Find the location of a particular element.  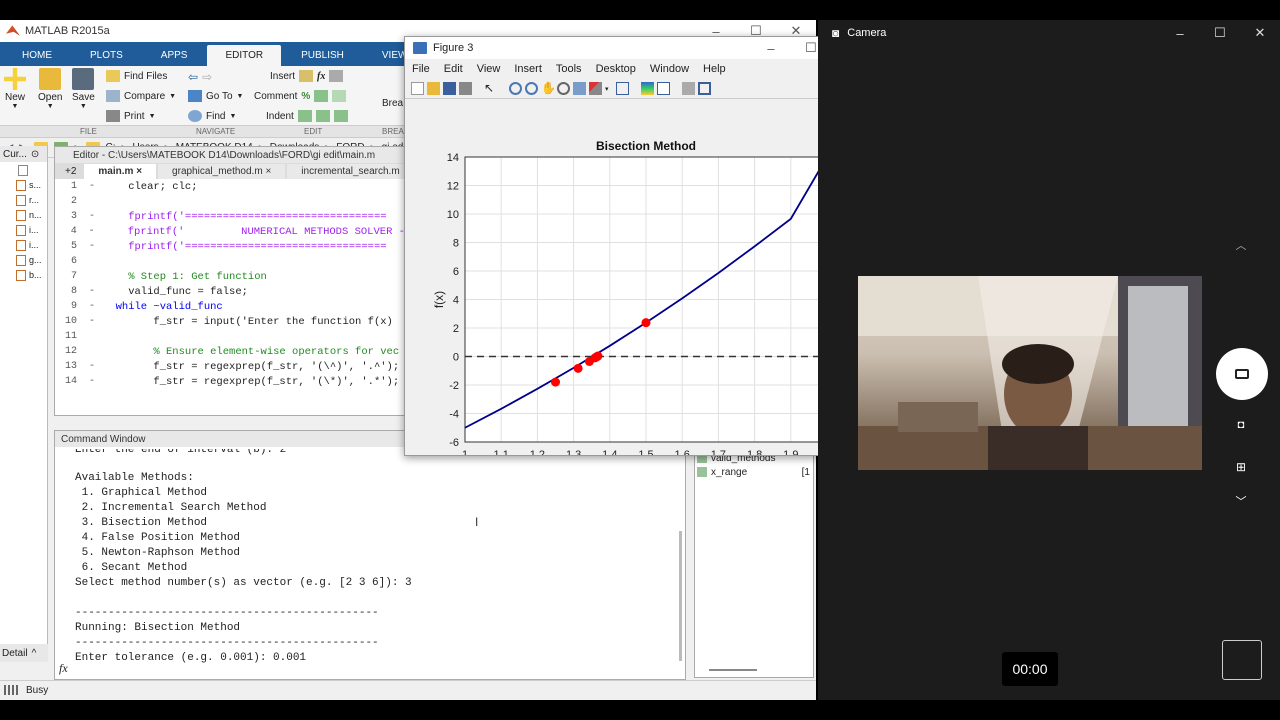

new-button: New ▼ is located at coordinates (15, 89).